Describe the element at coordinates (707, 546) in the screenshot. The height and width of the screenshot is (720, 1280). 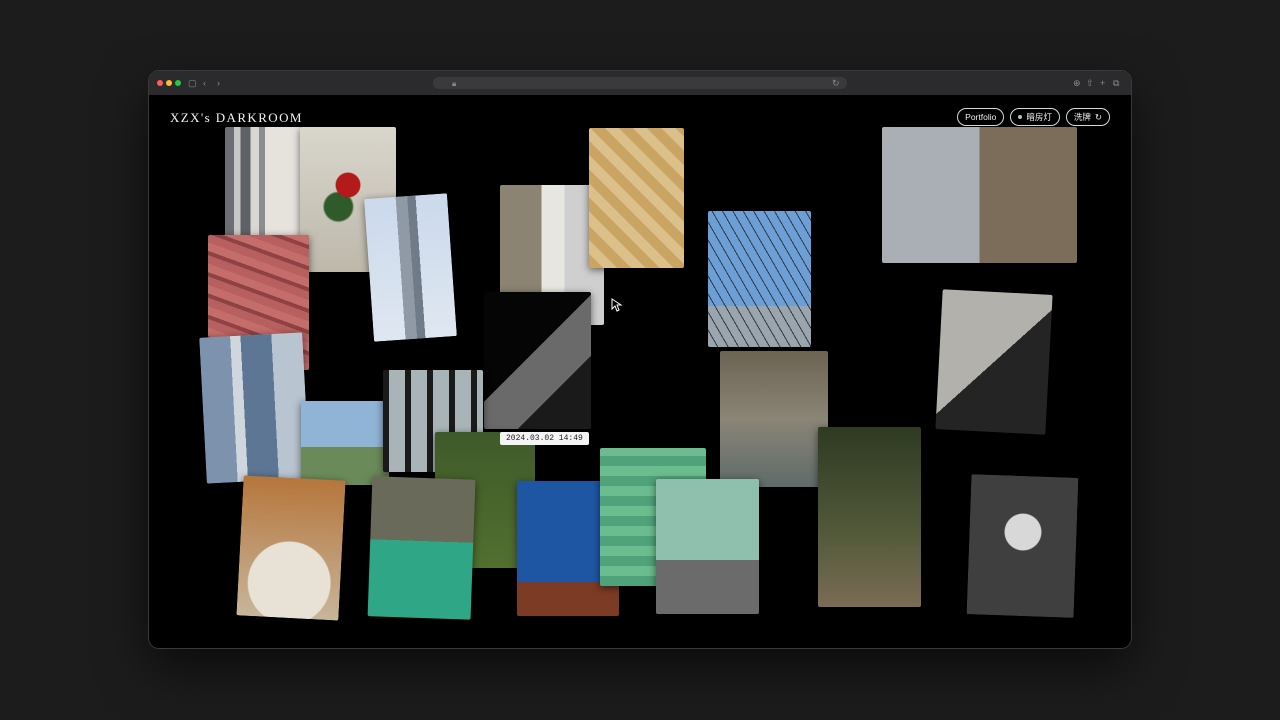
I see `beach-photo` at that location.